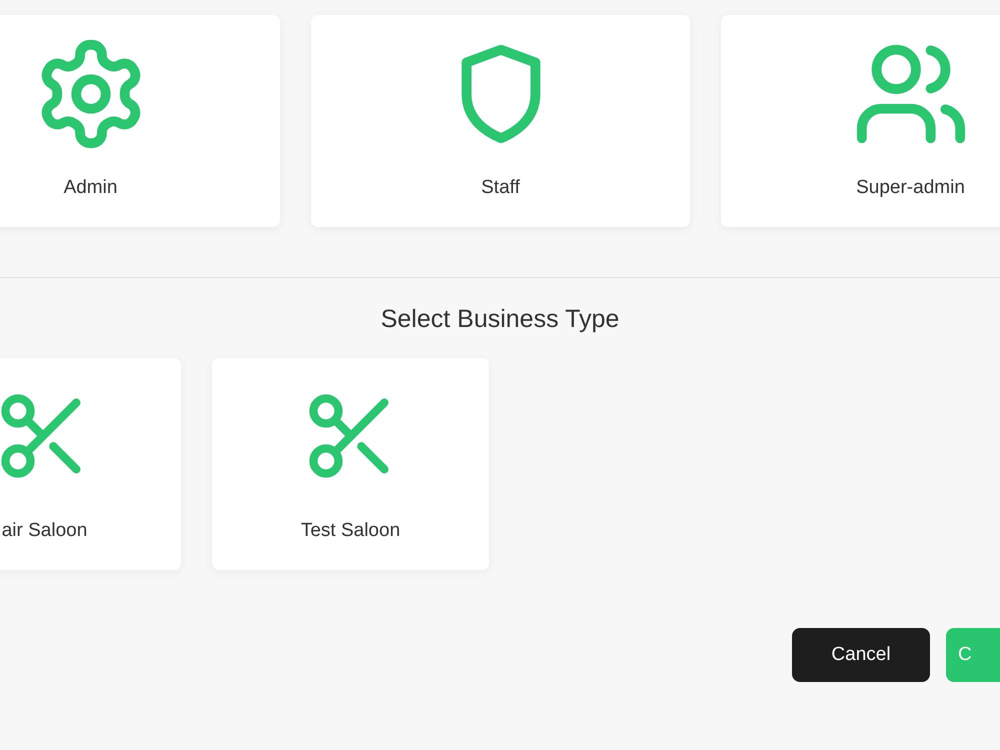 This screenshot has height=750, width=1000. What do you see at coordinates (910, 188) in the screenshot?
I see `card-label: Super-admin` at bounding box center [910, 188].